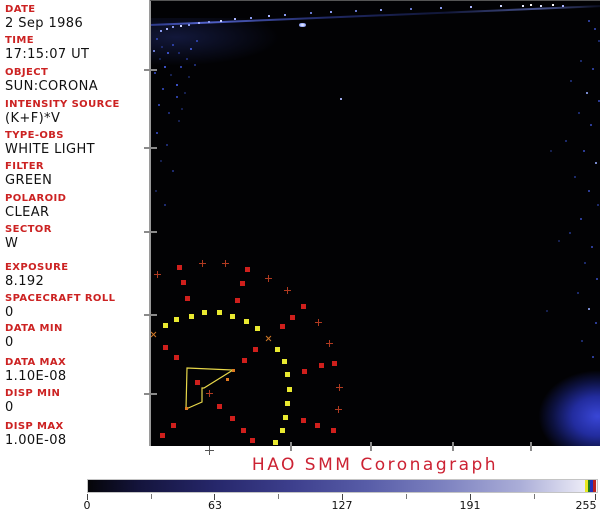  Describe the element at coordinates (77, 174) in the screenshot. I see `metadata-field: FILTER GREEN` at that location.